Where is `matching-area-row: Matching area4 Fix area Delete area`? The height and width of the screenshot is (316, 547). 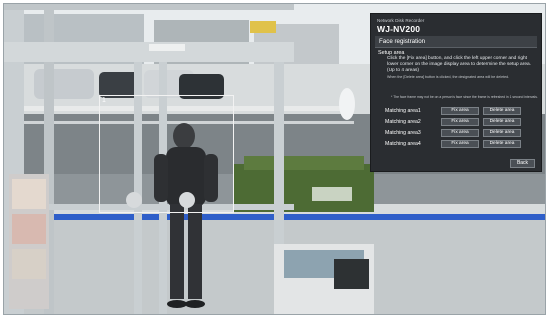
matching-area-row: Matching area4 Fix area Delete area is located at coordinates (461, 144).